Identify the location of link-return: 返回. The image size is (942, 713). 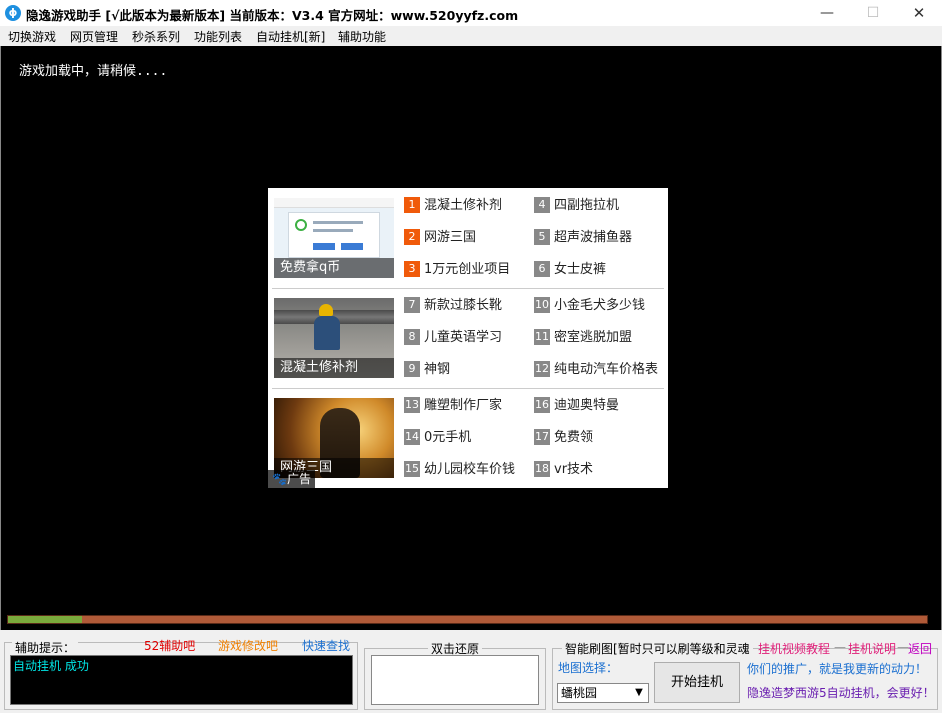
(920, 648).